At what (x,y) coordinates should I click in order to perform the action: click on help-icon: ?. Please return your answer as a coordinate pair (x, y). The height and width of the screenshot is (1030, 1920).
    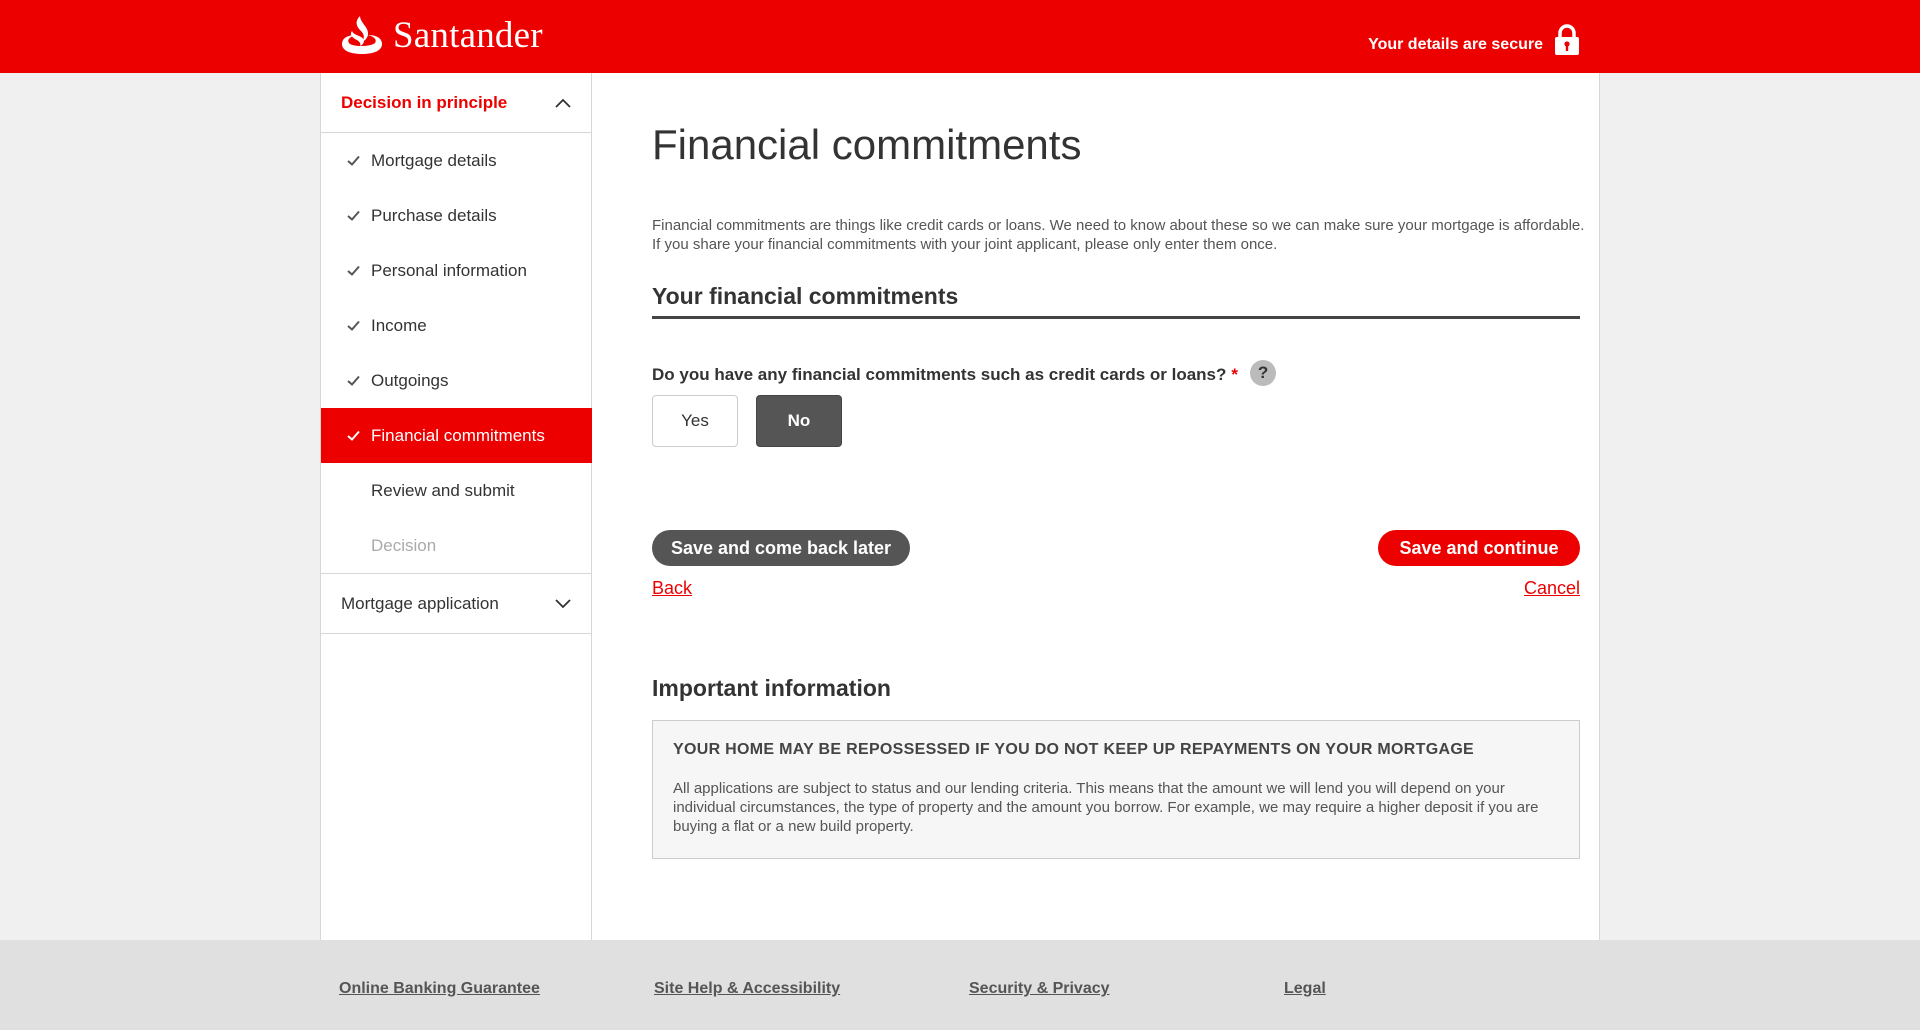
    Looking at the image, I should click on (1263, 373).